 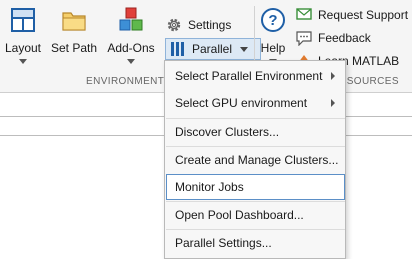 What do you see at coordinates (23, 48) in the screenshot?
I see `layout-label: Layout` at bounding box center [23, 48].